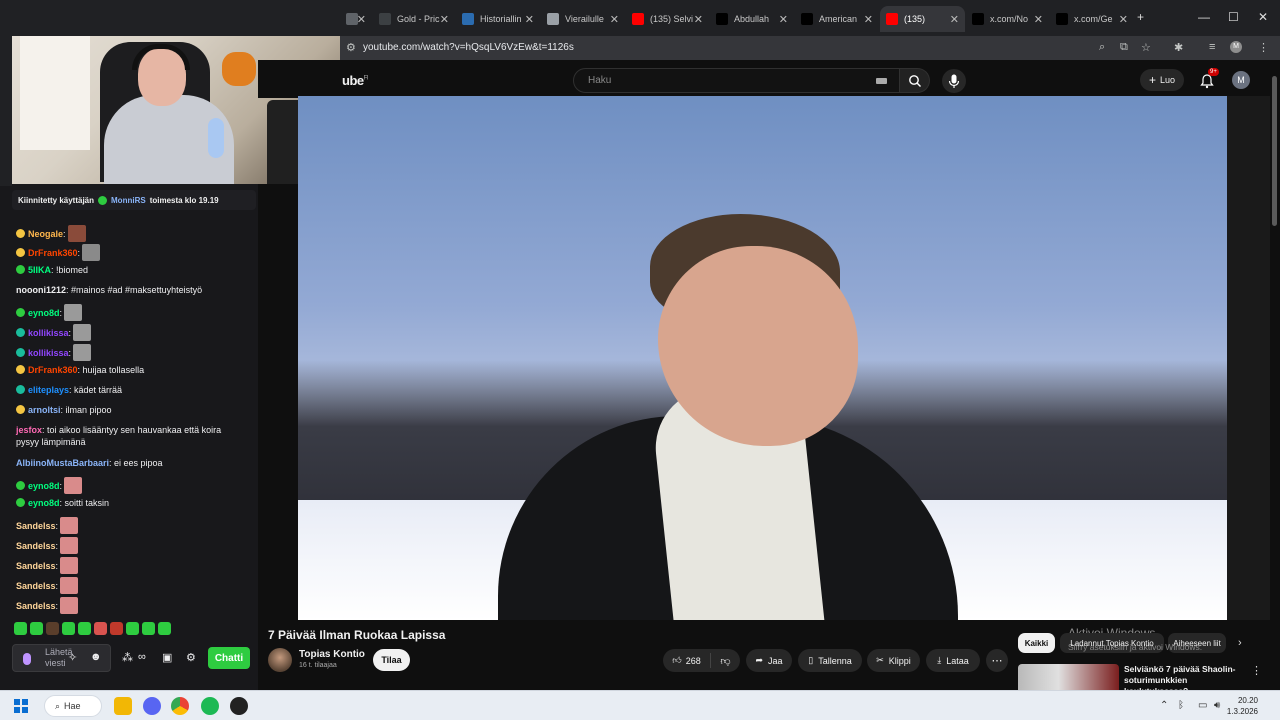 This screenshot has height=720, width=1280. What do you see at coordinates (414, 19) in the screenshot?
I see `browser-tab: Gold - Pric ✕` at bounding box center [414, 19].